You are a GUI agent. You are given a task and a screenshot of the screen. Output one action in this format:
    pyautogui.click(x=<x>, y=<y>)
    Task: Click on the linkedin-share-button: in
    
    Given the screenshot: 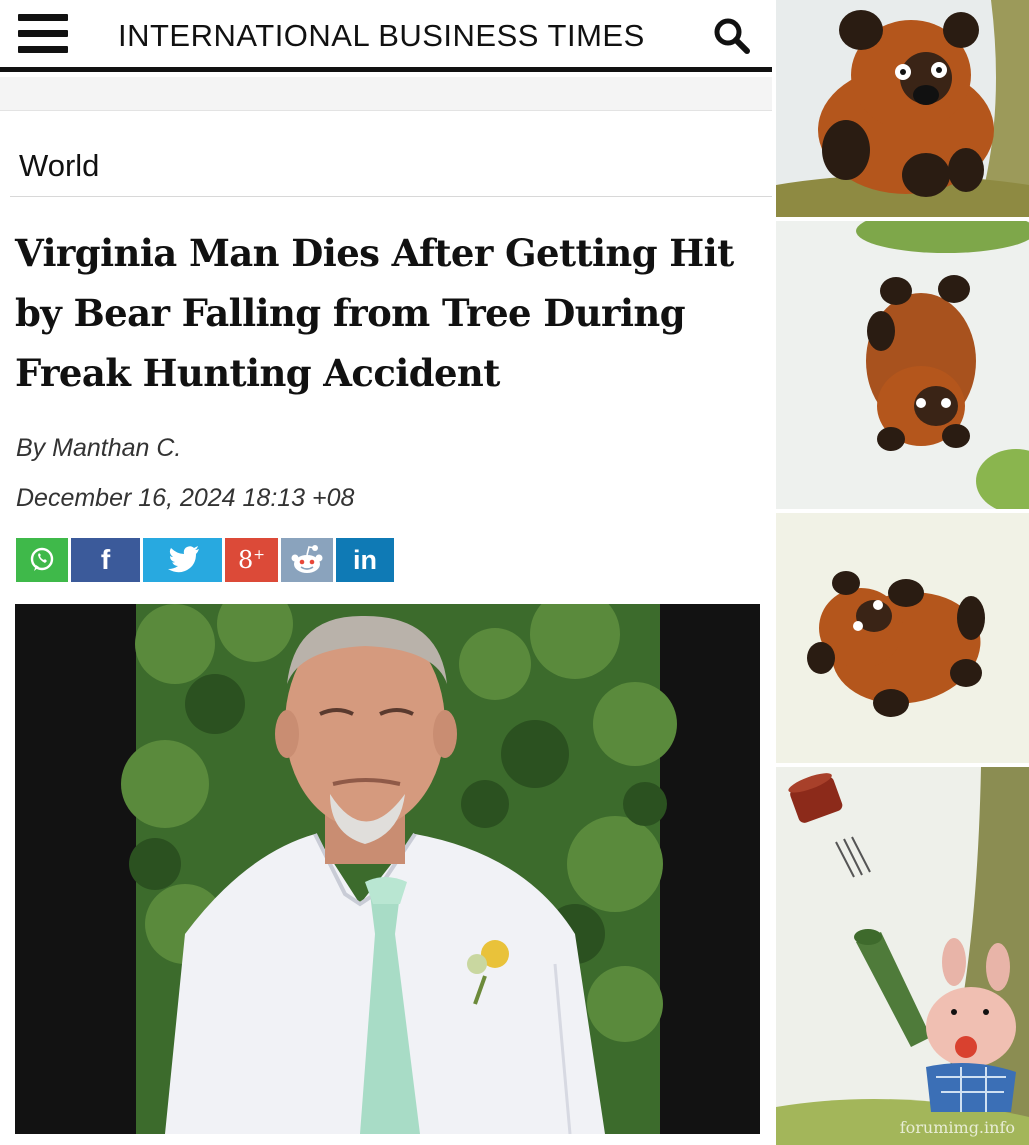 What is the action you would take?
    pyautogui.click(x=365, y=560)
    